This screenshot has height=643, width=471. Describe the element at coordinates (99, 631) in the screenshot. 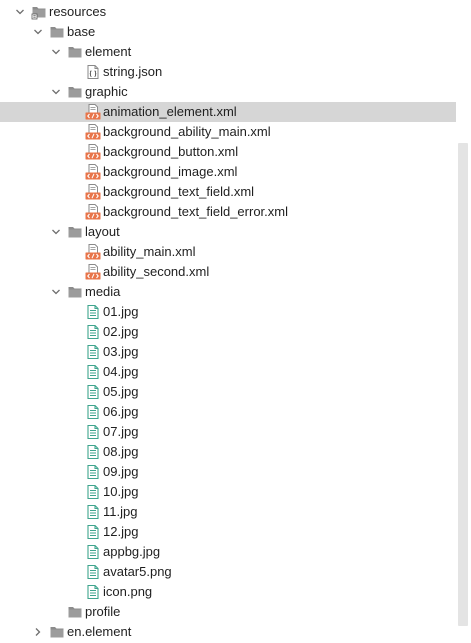

I see `tree-item-label: en.element` at that location.